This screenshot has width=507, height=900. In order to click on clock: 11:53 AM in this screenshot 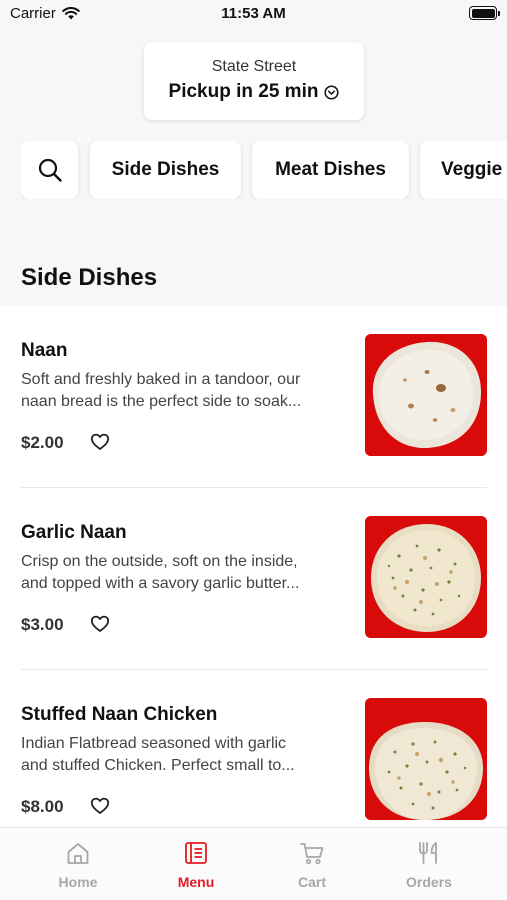, I will do `click(253, 13)`.